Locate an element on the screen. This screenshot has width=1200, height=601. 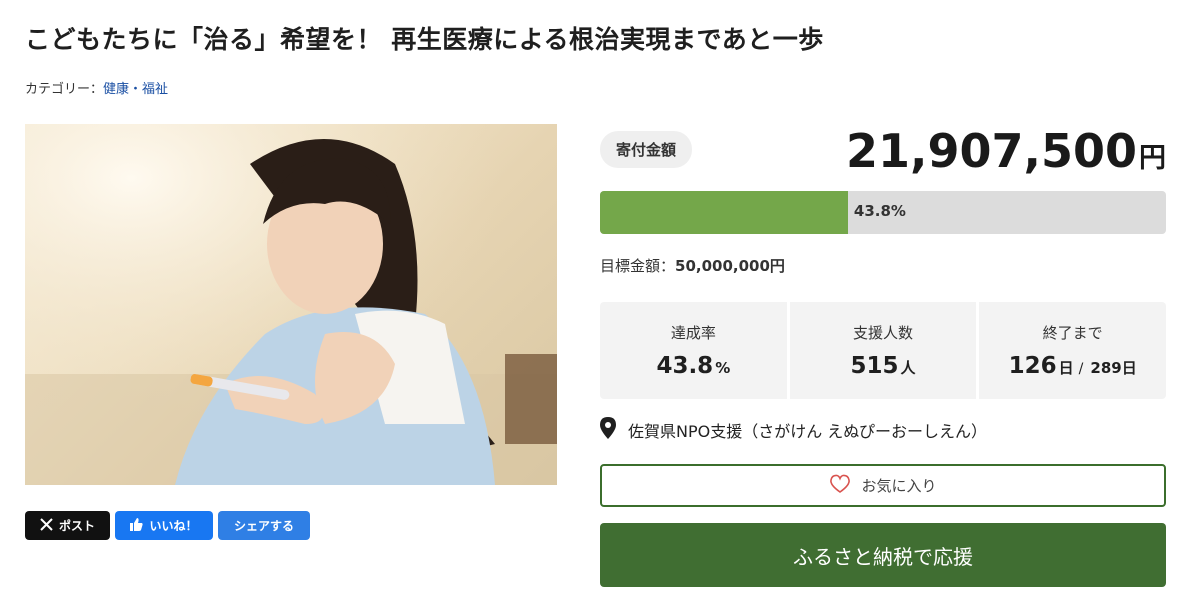
page-title: こどもたちに「治る」希望を！ 再生医療による根治実現まであと一歩 is located at coordinates (424, 39).